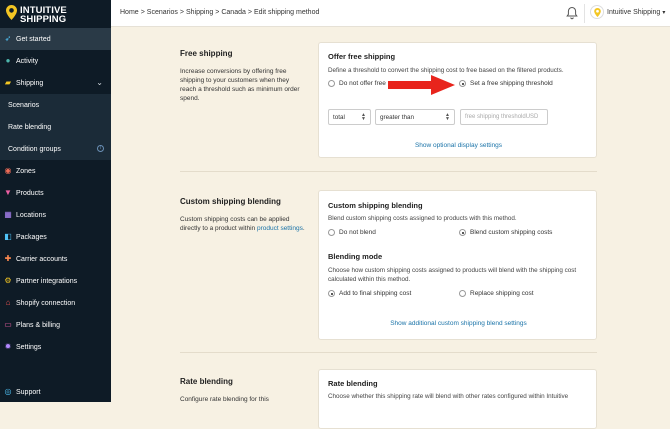 Image resolution: width=670 pixels, height=429 pixels. I want to click on radio-label: Set a free shipping threshold, so click(511, 83).